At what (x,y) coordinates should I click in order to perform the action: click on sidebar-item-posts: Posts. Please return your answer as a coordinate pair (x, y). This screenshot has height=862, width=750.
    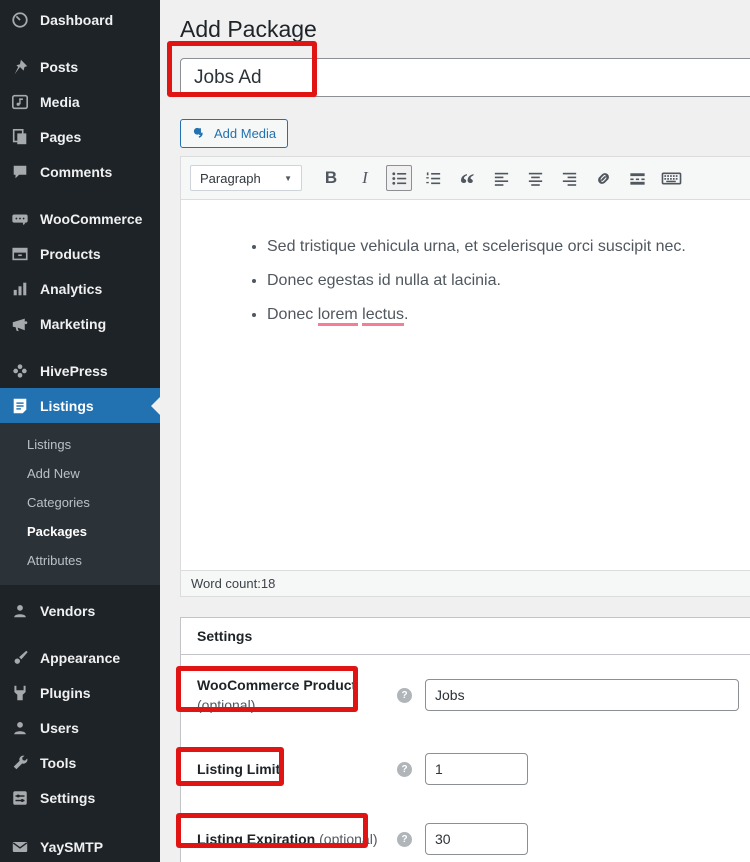
    Looking at the image, I should click on (80, 66).